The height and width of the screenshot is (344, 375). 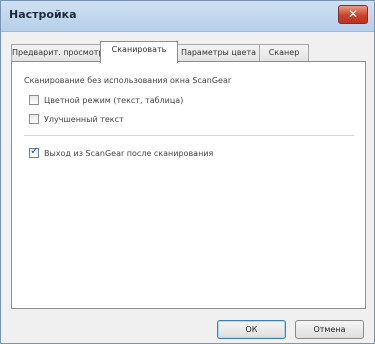 I want to click on color-mode-label: Цветной режим (текст, таблица), so click(x=114, y=100).